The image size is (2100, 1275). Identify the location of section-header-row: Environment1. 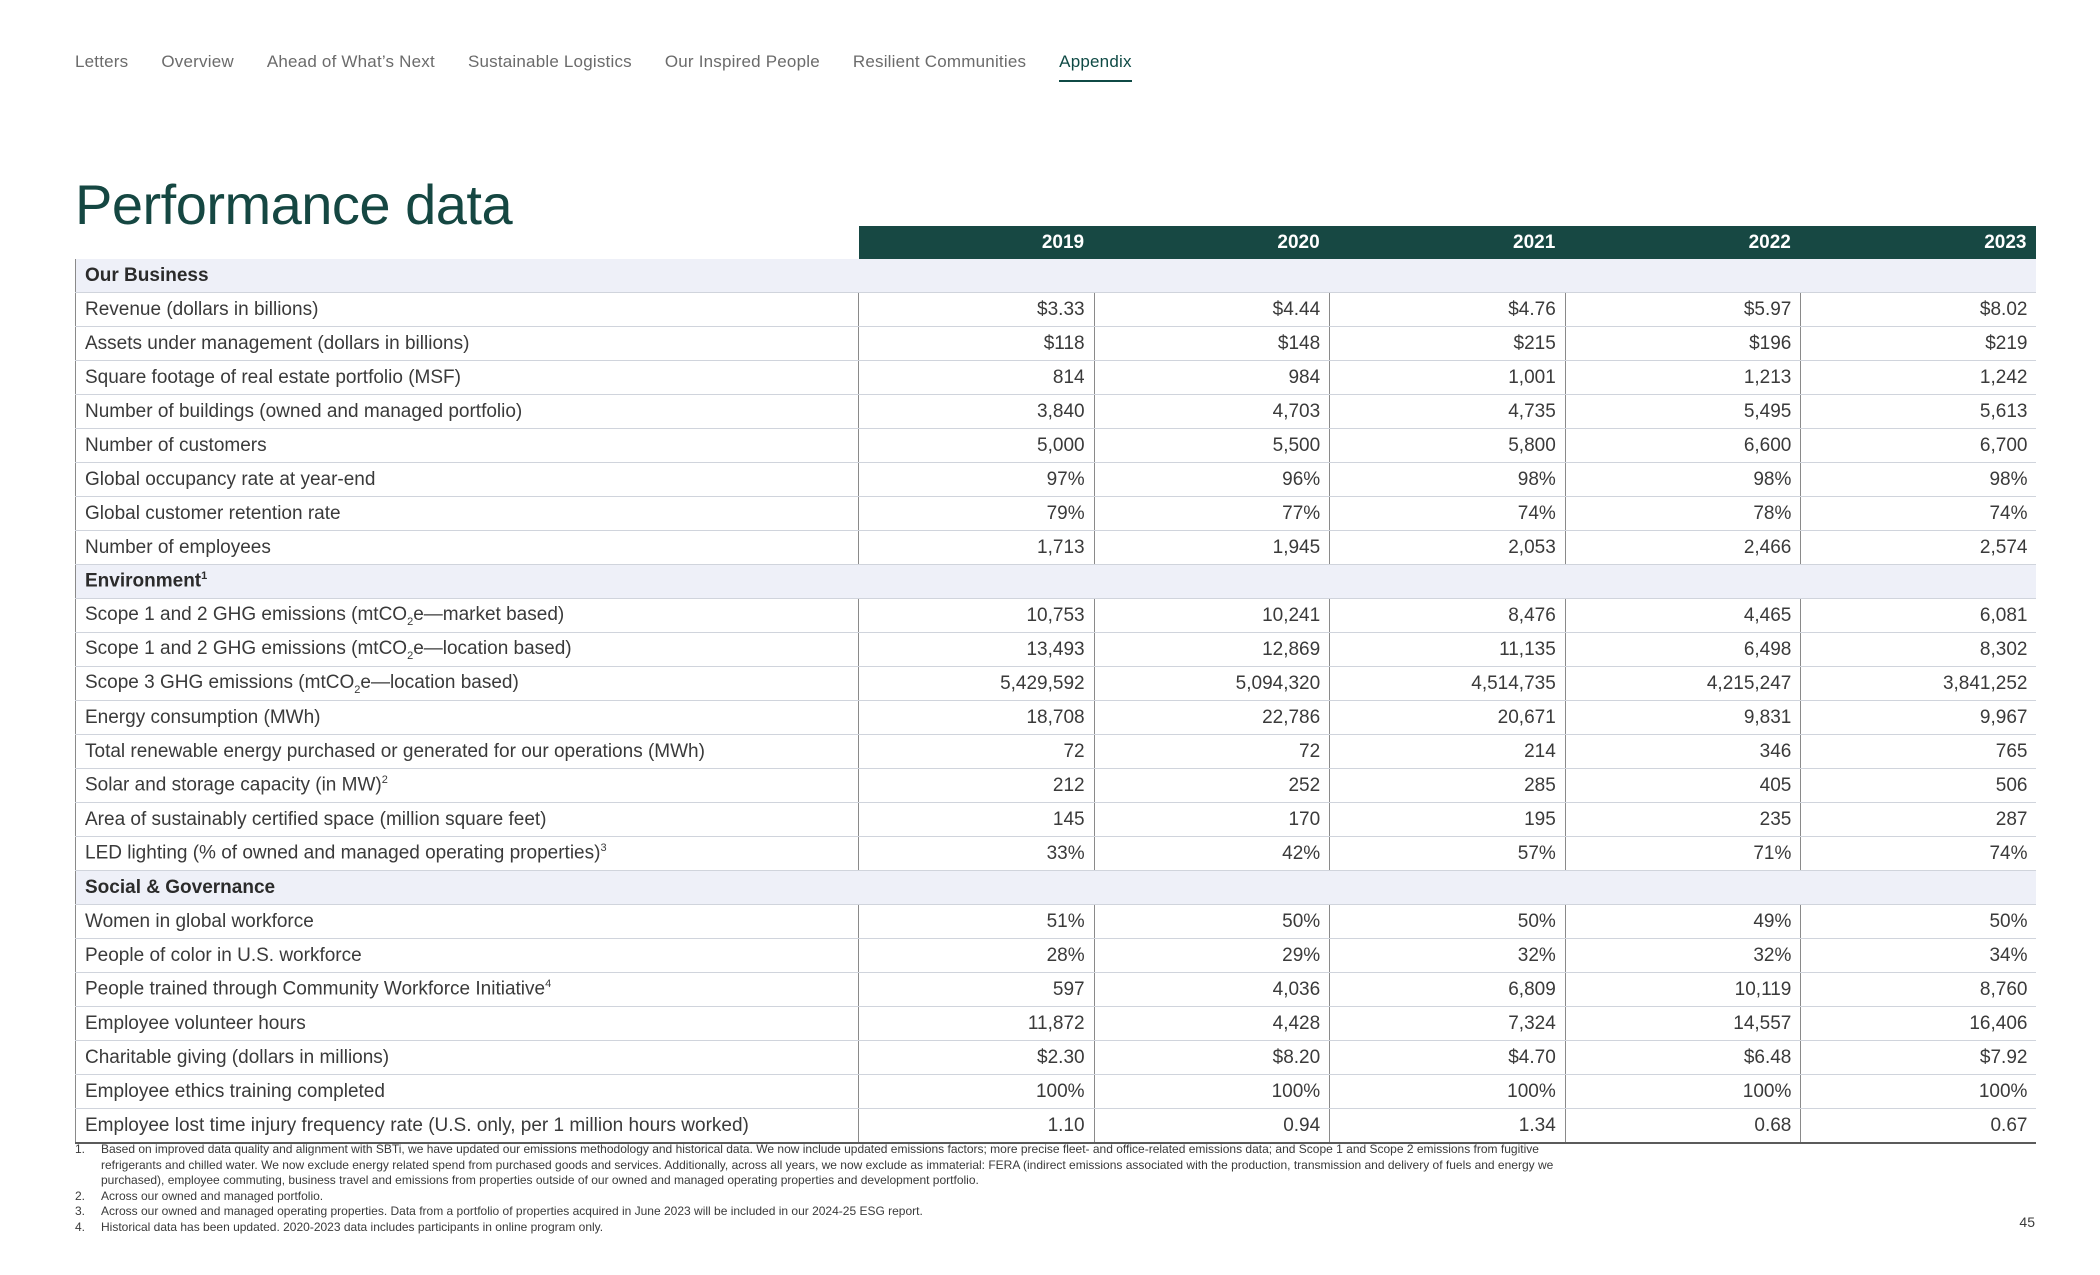
(1056, 581).